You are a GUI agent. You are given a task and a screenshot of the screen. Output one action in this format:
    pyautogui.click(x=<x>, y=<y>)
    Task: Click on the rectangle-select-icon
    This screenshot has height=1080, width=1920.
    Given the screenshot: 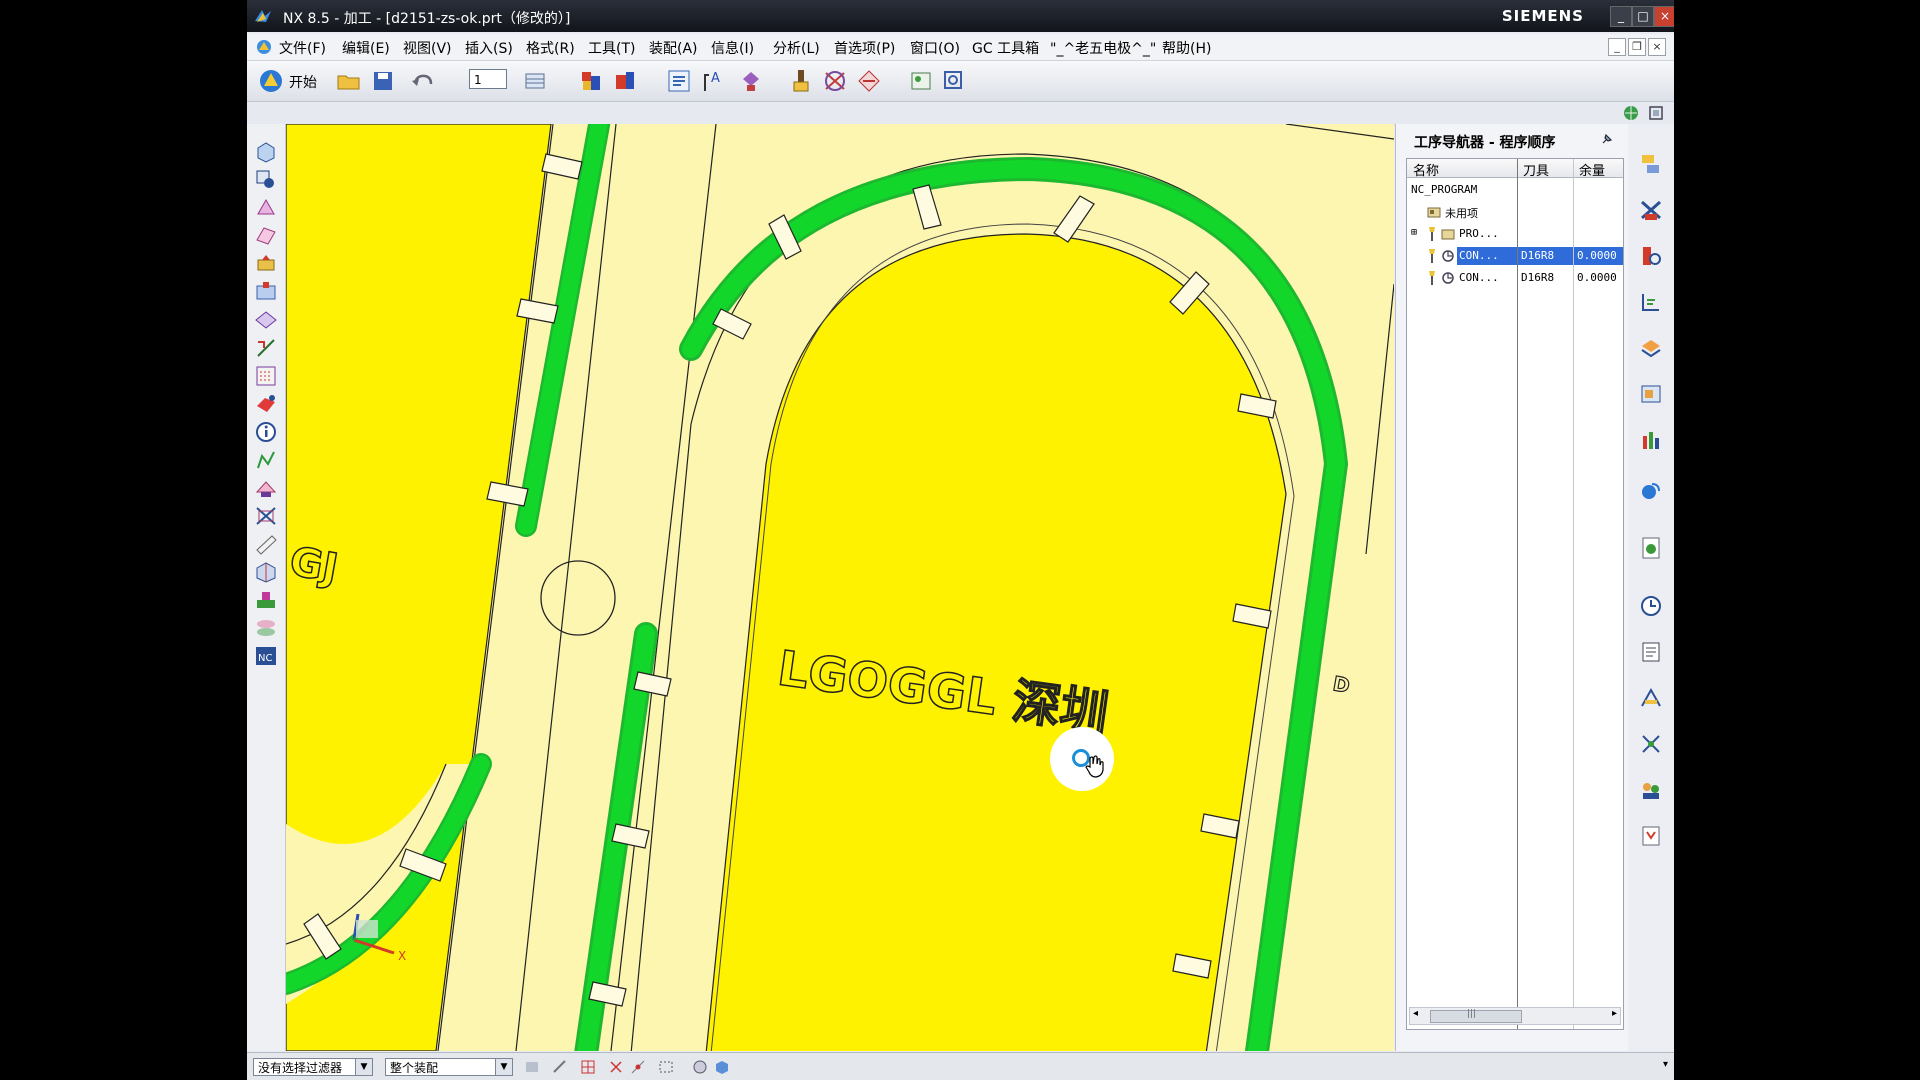 What is the action you would take?
    pyautogui.click(x=666, y=1067)
    